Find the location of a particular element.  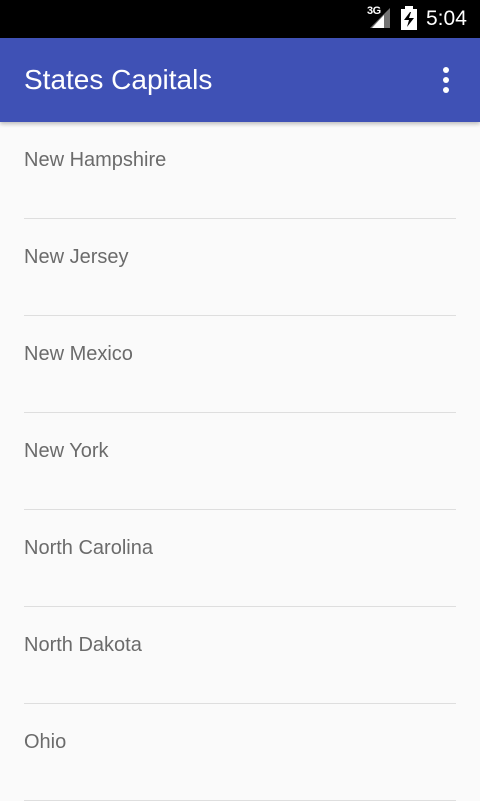

status-bar: 3G 5:04 is located at coordinates (240, 19).